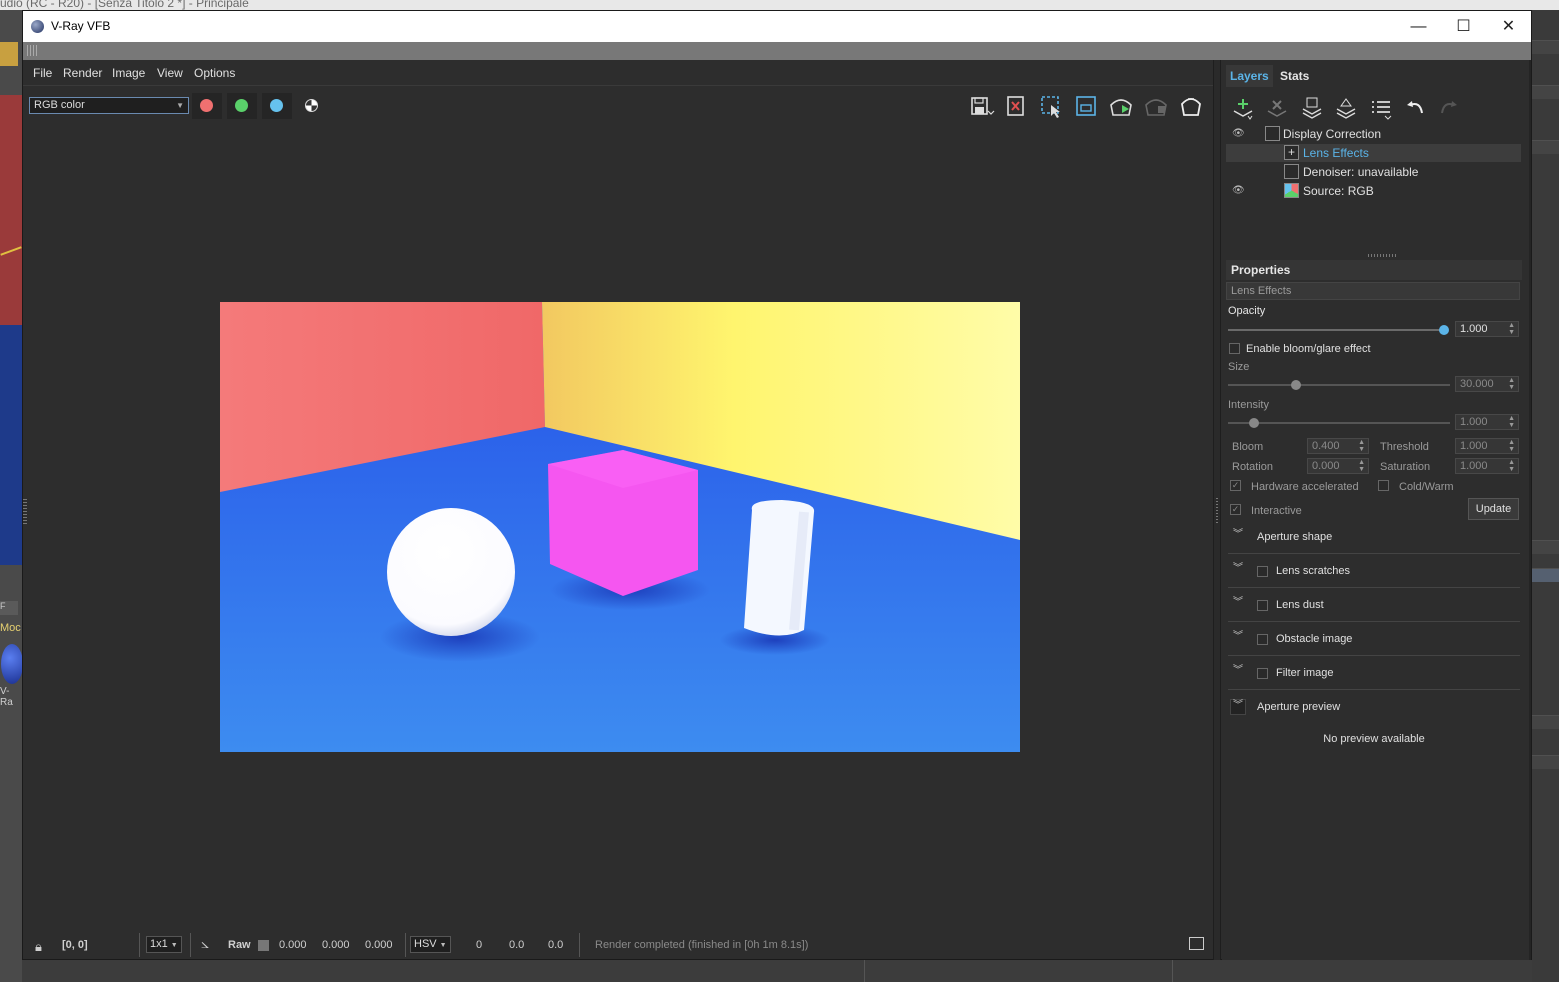 The image size is (1559, 982). I want to click on lens-scratches-checkbox, so click(1262, 571).